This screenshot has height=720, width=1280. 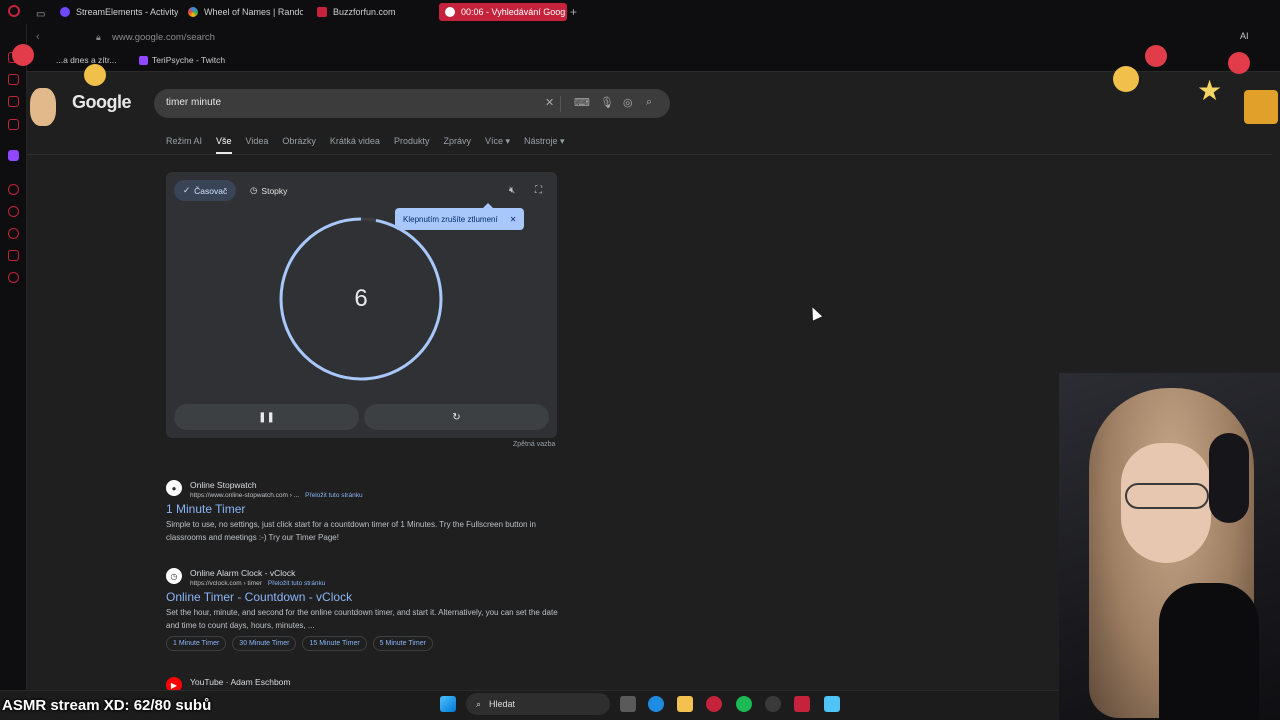 What do you see at coordinates (372, 12) in the screenshot?
I see `tab-buzzforfun: Buzzforfun.com` at bounding box center [372, 12].